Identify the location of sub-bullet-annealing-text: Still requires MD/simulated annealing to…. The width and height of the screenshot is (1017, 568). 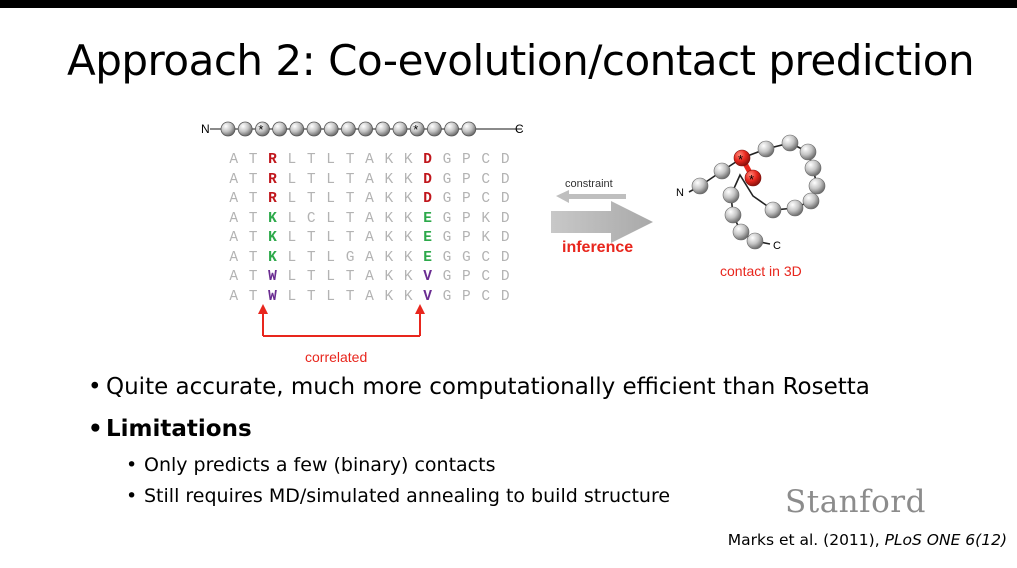
(407, 496).